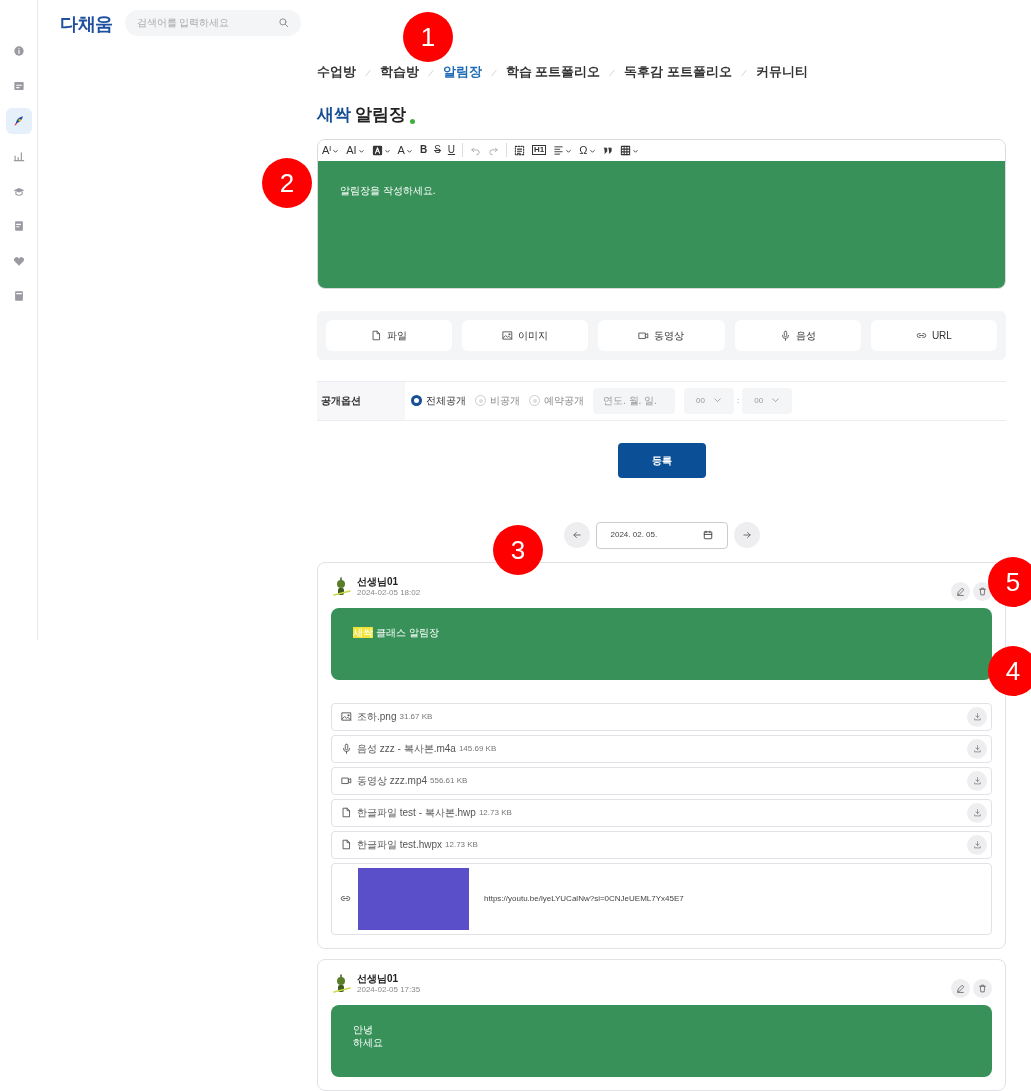 This screenshot has width=1031, height=1091. Describe the element at coordinates (380, 115) in the screenshot. I see `page-title: 알림장` at that location.